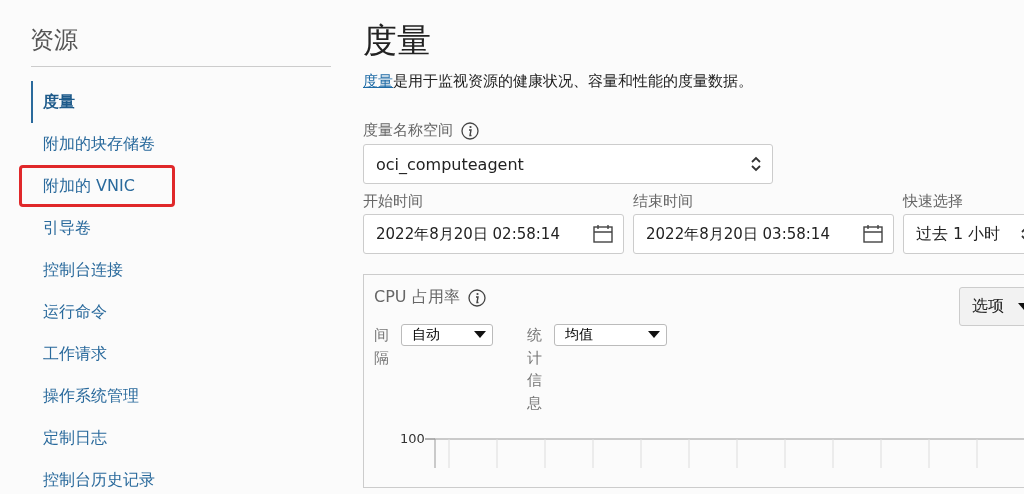 Image resolution: width=1024 pixels, height=494 pixels. I want to click on namespace-select: oci_computeagent, so click(568, 164).